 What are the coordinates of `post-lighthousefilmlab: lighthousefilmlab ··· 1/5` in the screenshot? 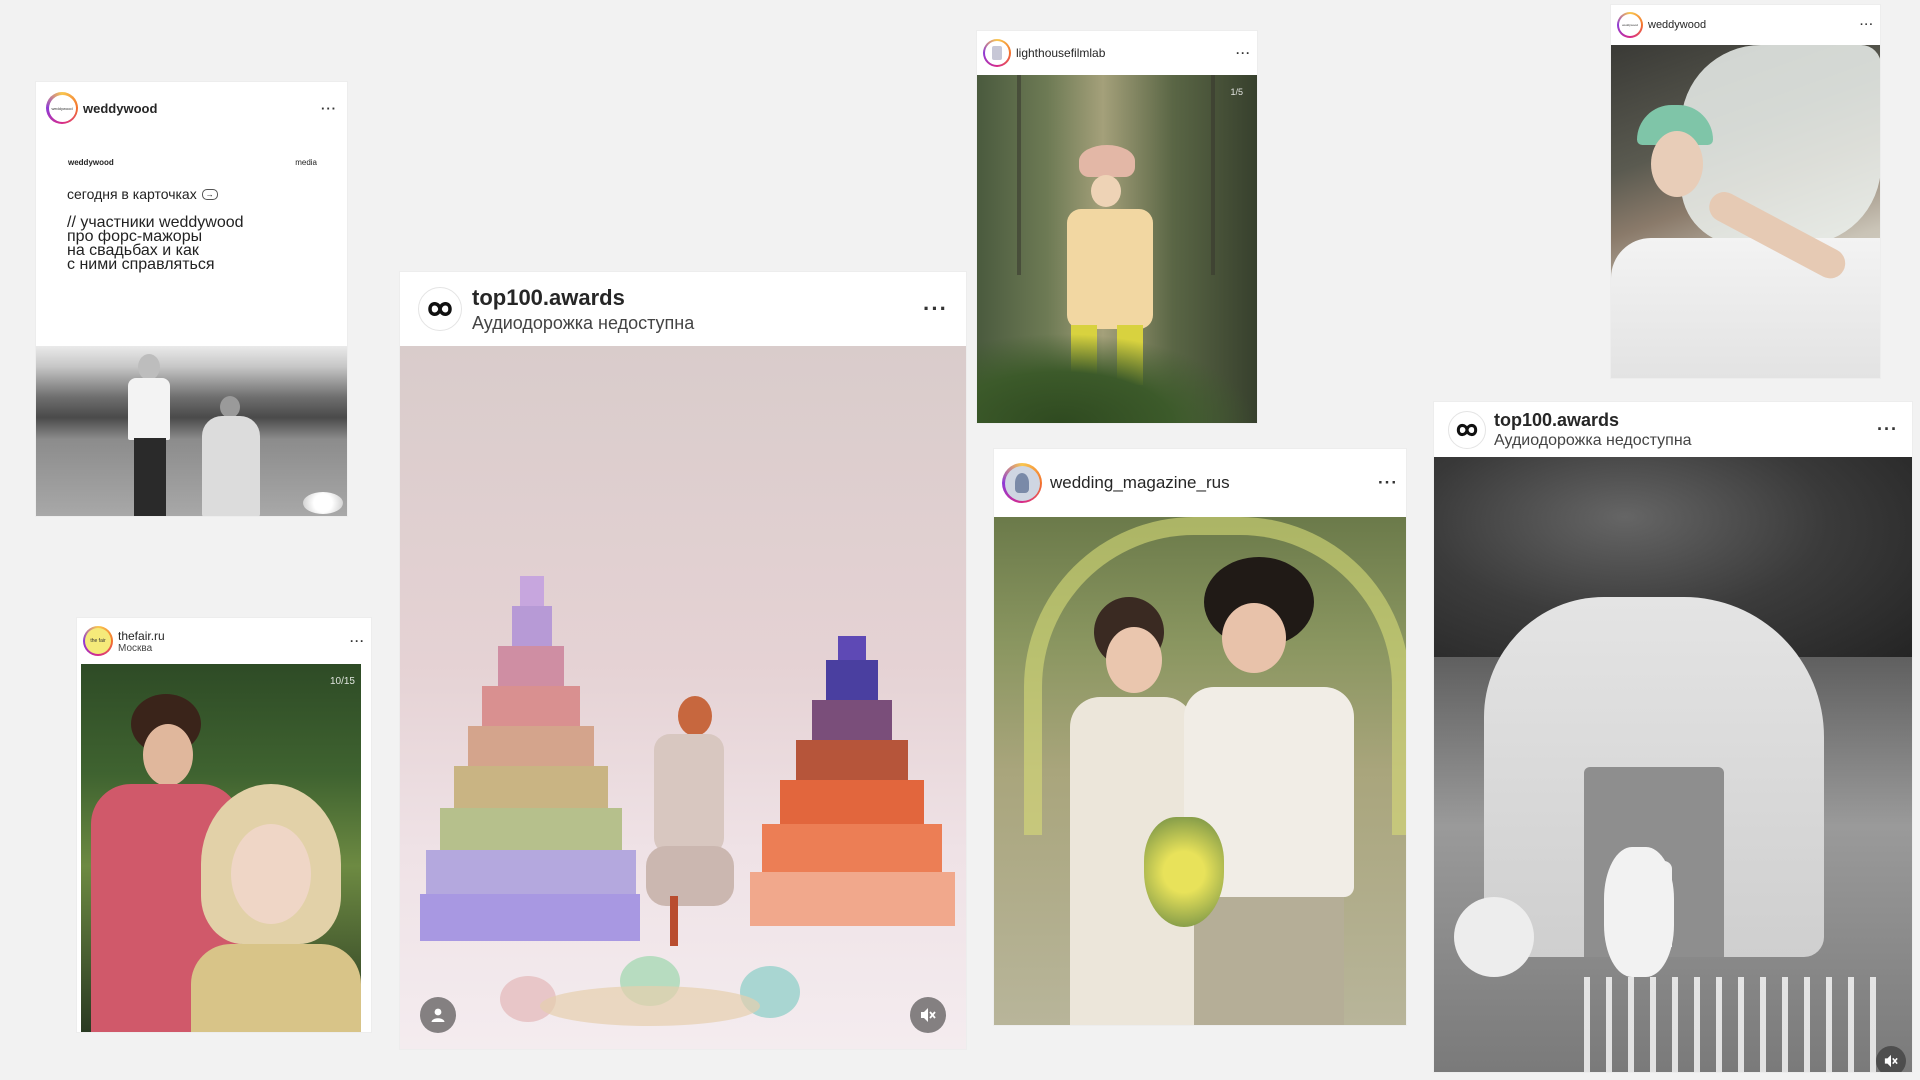 It's located at (1117, 227).